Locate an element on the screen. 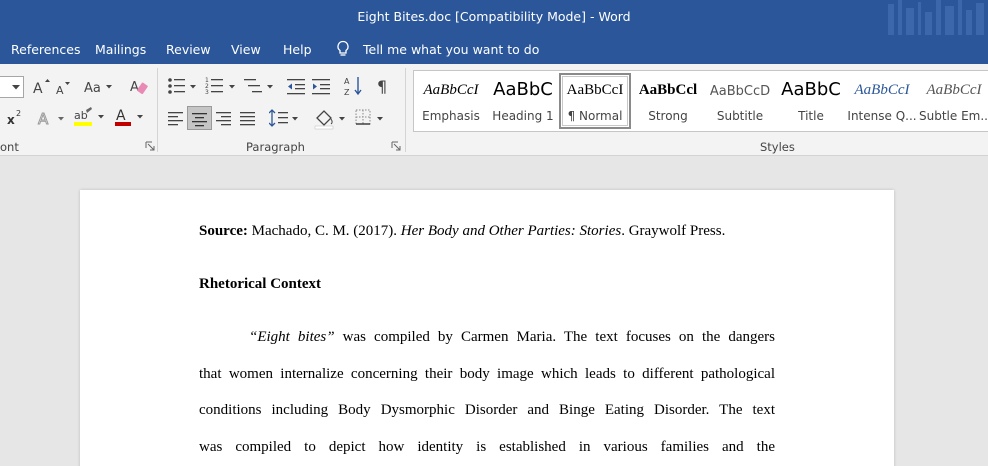 The image size is (988, 466). style-emphasis: AaBbCcI Emphasis is located at coordinates (451, 101).